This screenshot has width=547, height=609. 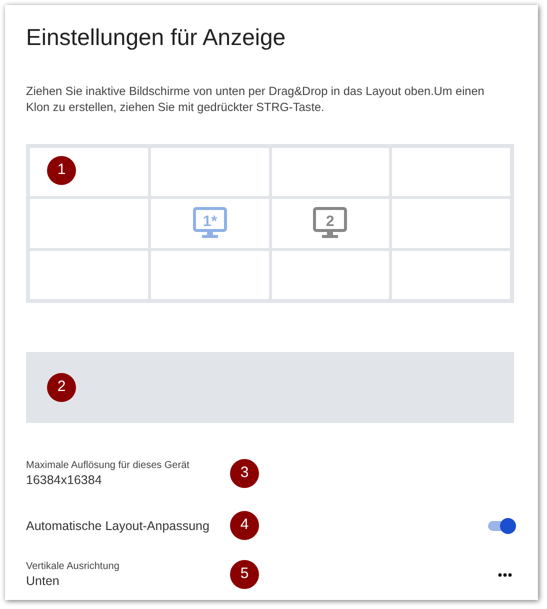 What do you see at coordinates (108, 465) in the screenshot?
I see `setting-label: Maximale Auflösung für dieses Gerät` at bounding box center [108, 465].